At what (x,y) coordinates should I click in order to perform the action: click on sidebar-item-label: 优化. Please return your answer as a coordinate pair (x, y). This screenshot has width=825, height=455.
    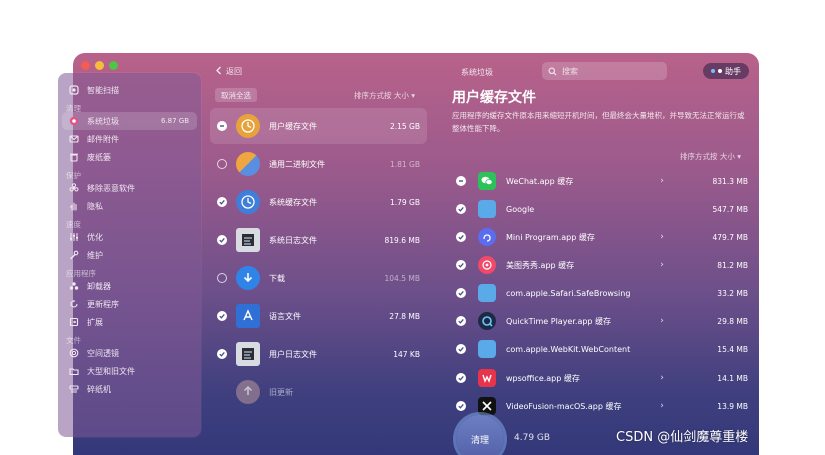
    Looking at the image, I should click on (95, 237).